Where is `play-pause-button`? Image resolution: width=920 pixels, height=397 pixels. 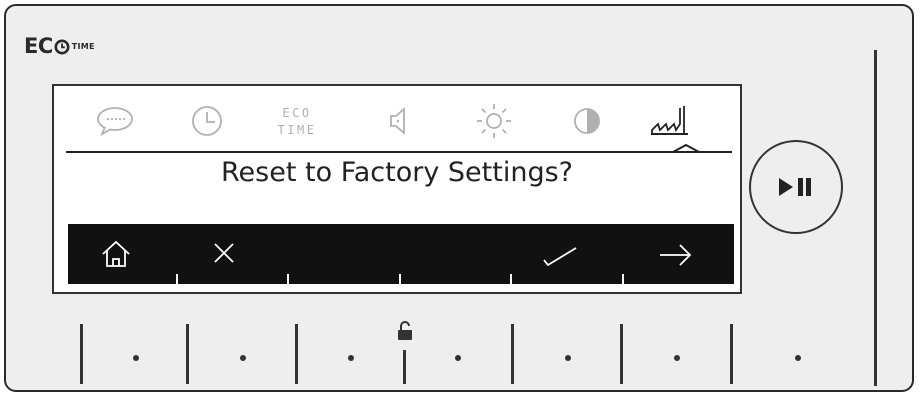 play-pause-button is located at coordinates (796, 187).